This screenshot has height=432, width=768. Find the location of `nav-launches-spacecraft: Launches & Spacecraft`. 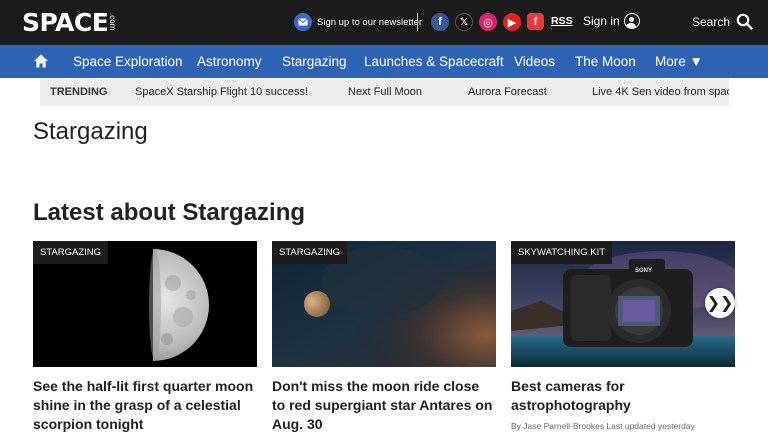

nav-launches-spacecraft: Launches & Spacecraft is located at coordinates (434, 61).